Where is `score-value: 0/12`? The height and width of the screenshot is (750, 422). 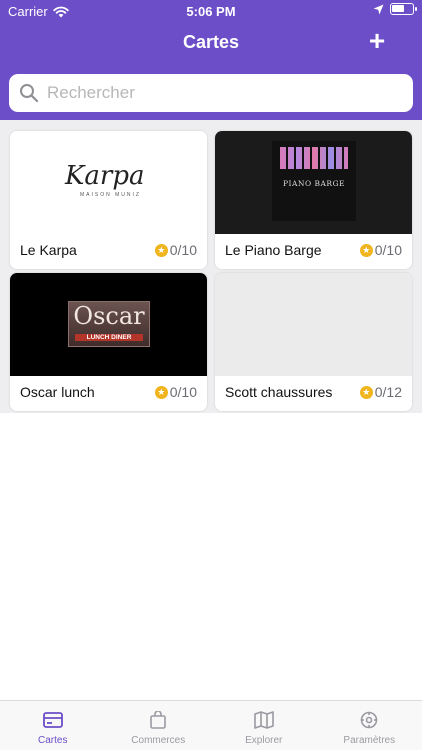 score-value: 0/12 is located at coordinates (388, 392).